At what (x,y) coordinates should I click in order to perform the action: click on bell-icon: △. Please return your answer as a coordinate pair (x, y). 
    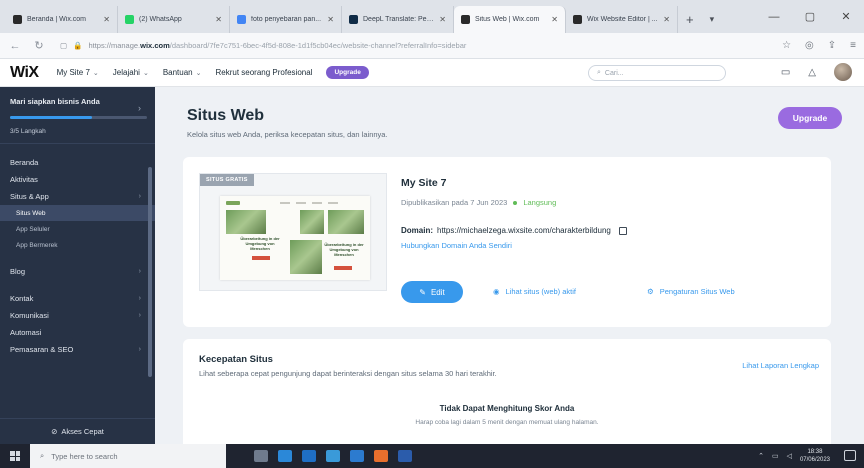
    Looking at the image, I should click on (812, 72).